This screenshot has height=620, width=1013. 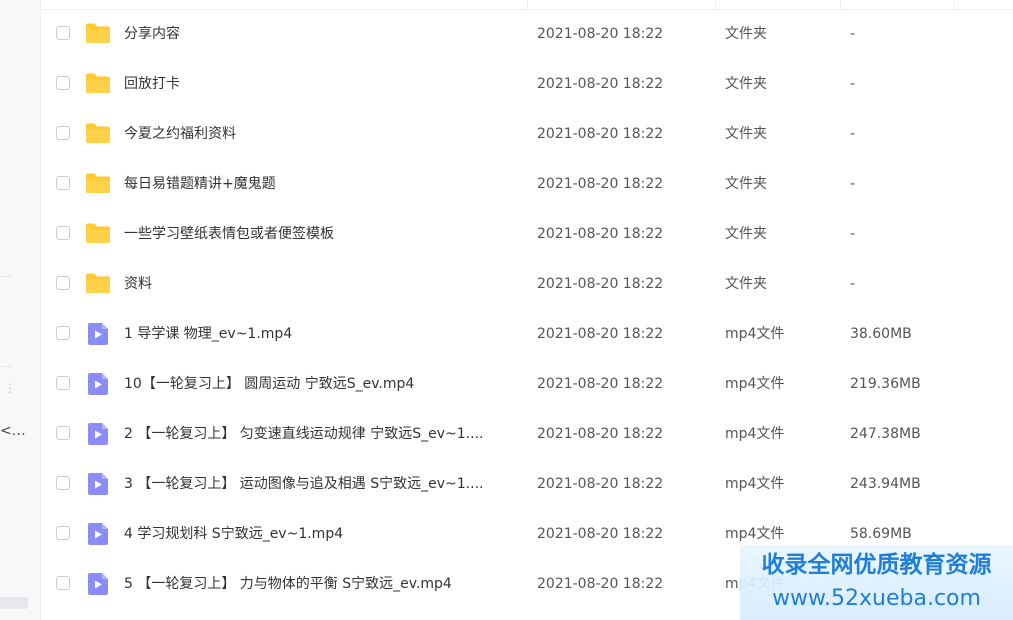 What do you see at coordinates (526, 184) in the screenshot?
I see `file-row: 每日易错题精讲+魔鬼题 2021-08-20 18:22 文件夹 -` at bounding box center [526, 184].